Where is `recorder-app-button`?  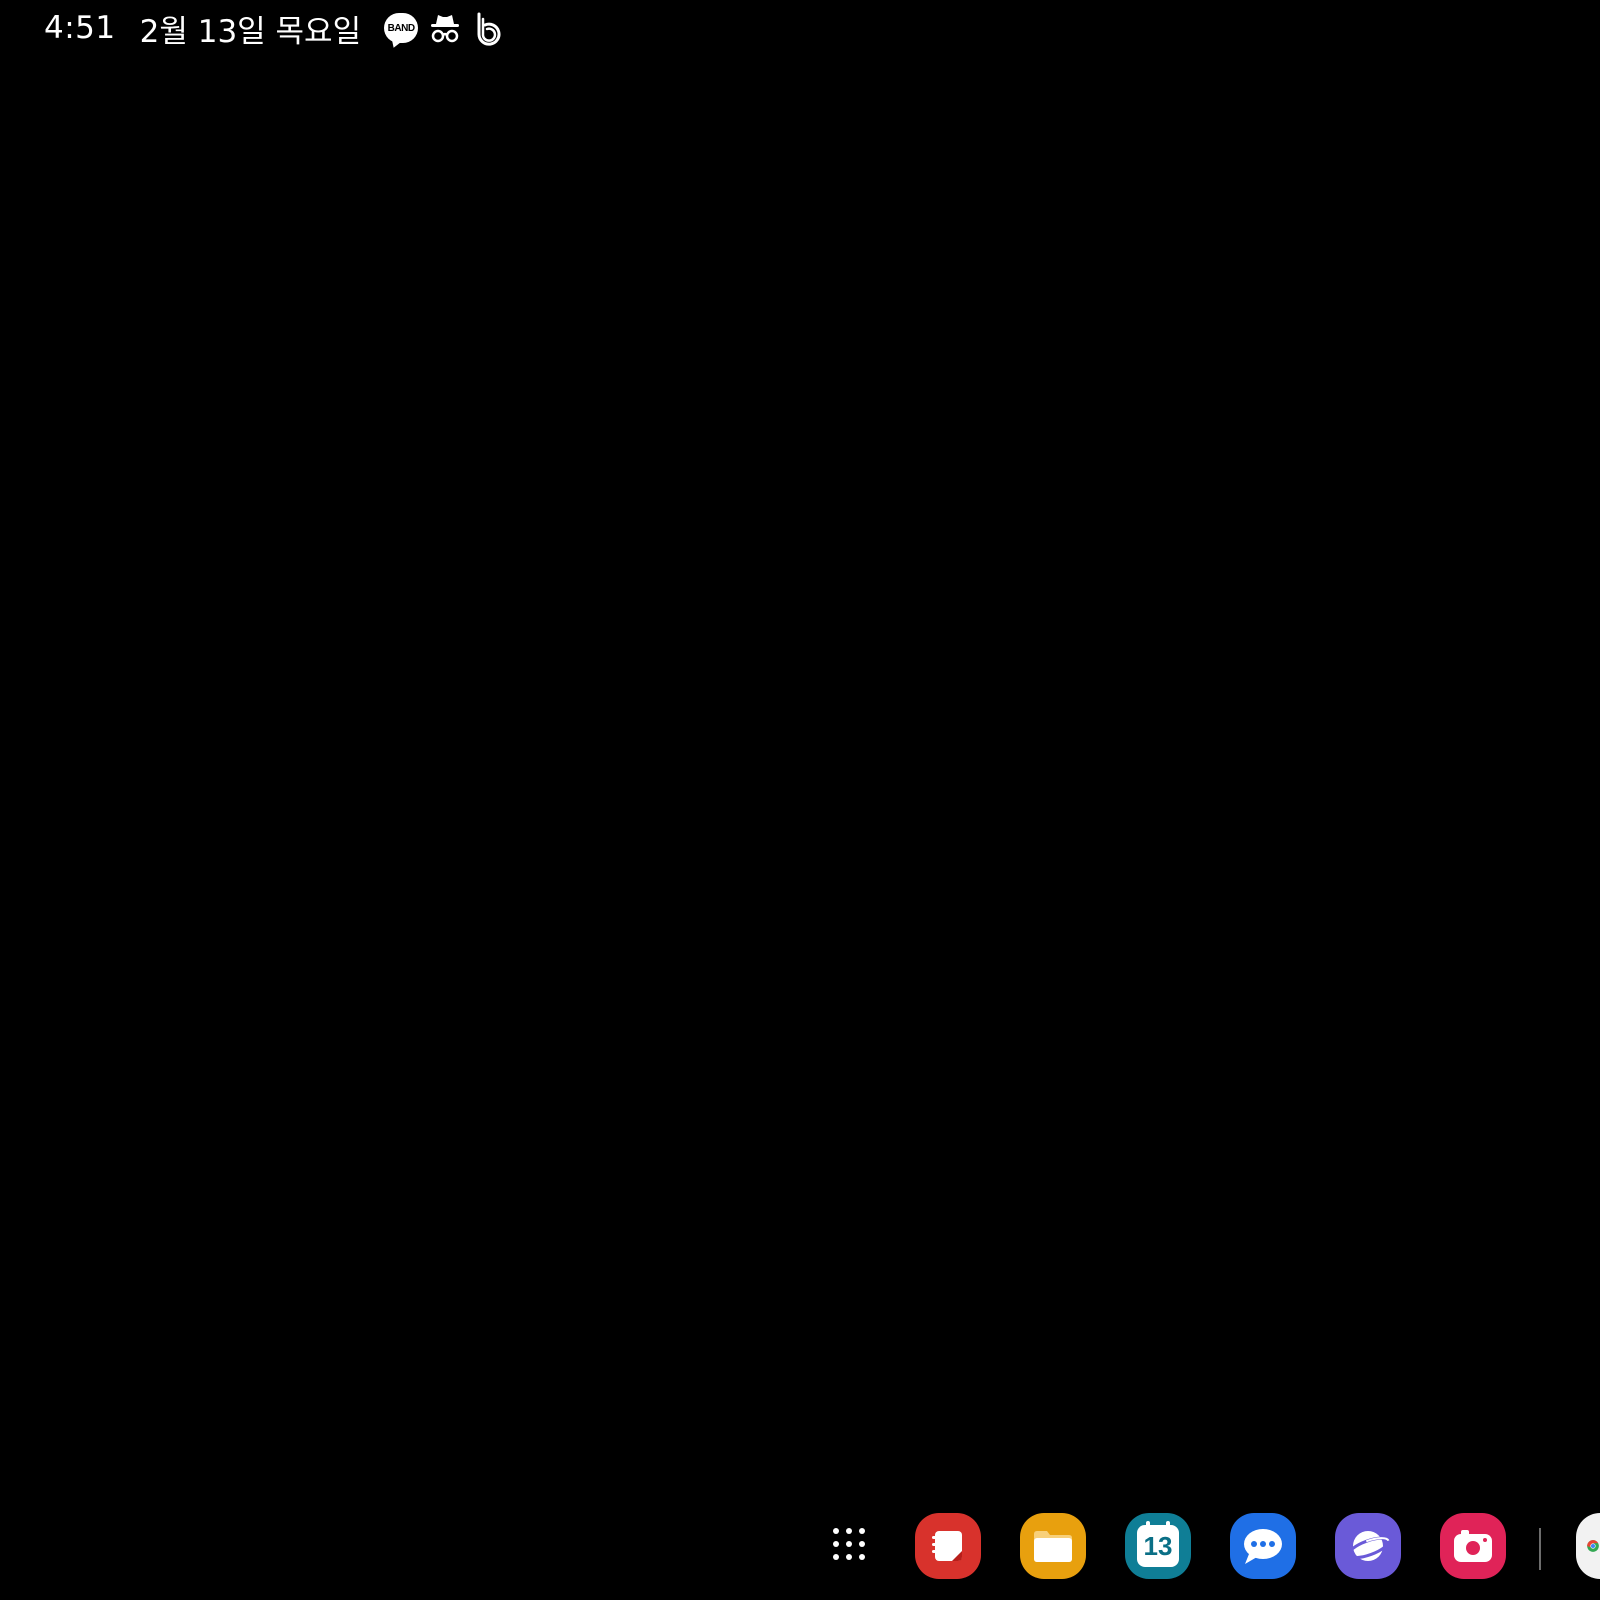
recorder-app-button is located at coordinates (1473, 1546).